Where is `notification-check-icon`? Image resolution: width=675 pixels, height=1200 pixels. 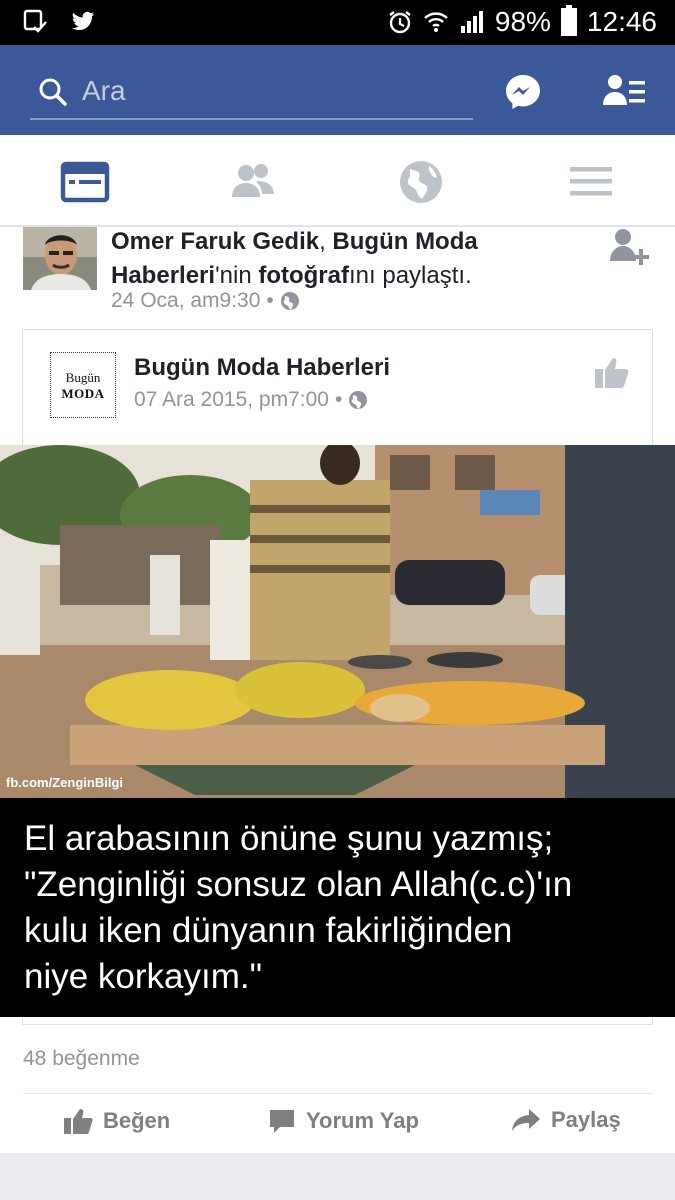
notification-check-icon is located at coordinates (35, 21).